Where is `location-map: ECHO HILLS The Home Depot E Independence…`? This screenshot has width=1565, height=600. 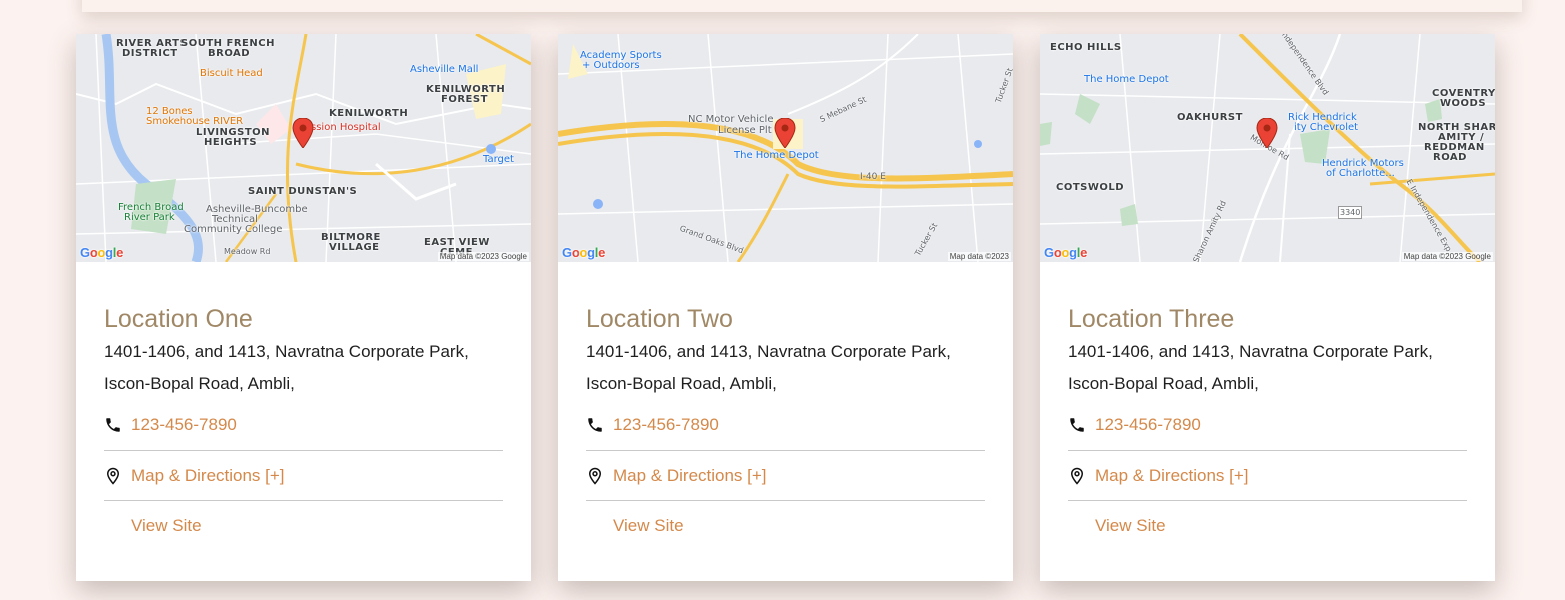 location-map: ECHO HILLS The Home Depot E Independence… is located at coordinates (1267, 148).